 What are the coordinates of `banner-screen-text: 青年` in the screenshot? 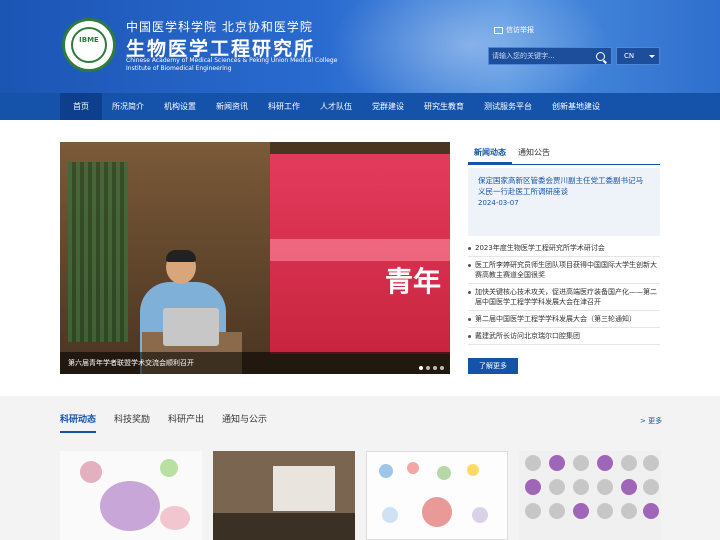 It's located at (413, 281).